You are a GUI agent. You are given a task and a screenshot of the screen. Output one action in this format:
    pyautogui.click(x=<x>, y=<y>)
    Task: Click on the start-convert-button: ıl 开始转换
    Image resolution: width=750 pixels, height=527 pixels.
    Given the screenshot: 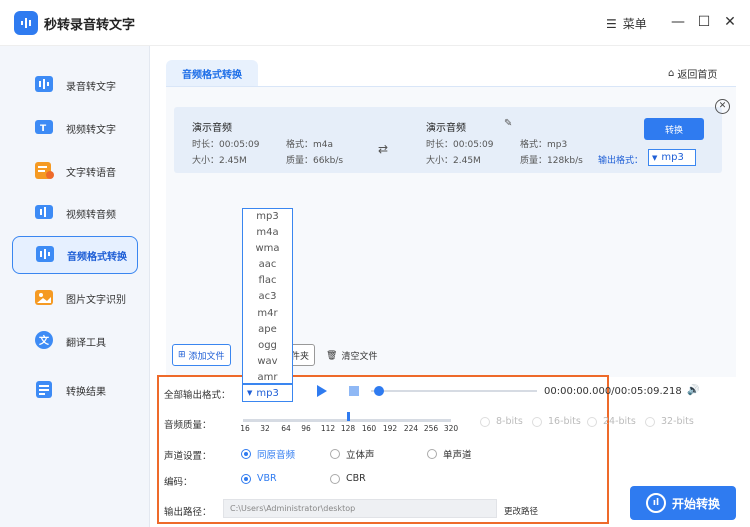 What is the action you would take?
    pyautogui.click(x=683, y=503)
    